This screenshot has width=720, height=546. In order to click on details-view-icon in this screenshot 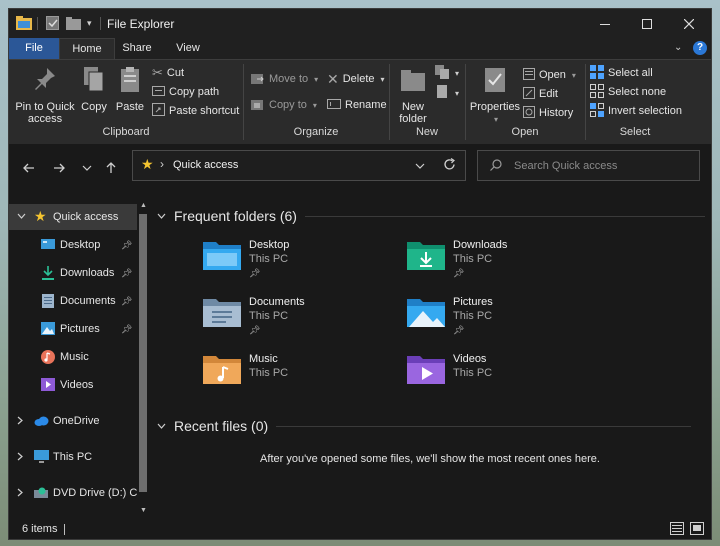, I will do `click(677, 530)`.